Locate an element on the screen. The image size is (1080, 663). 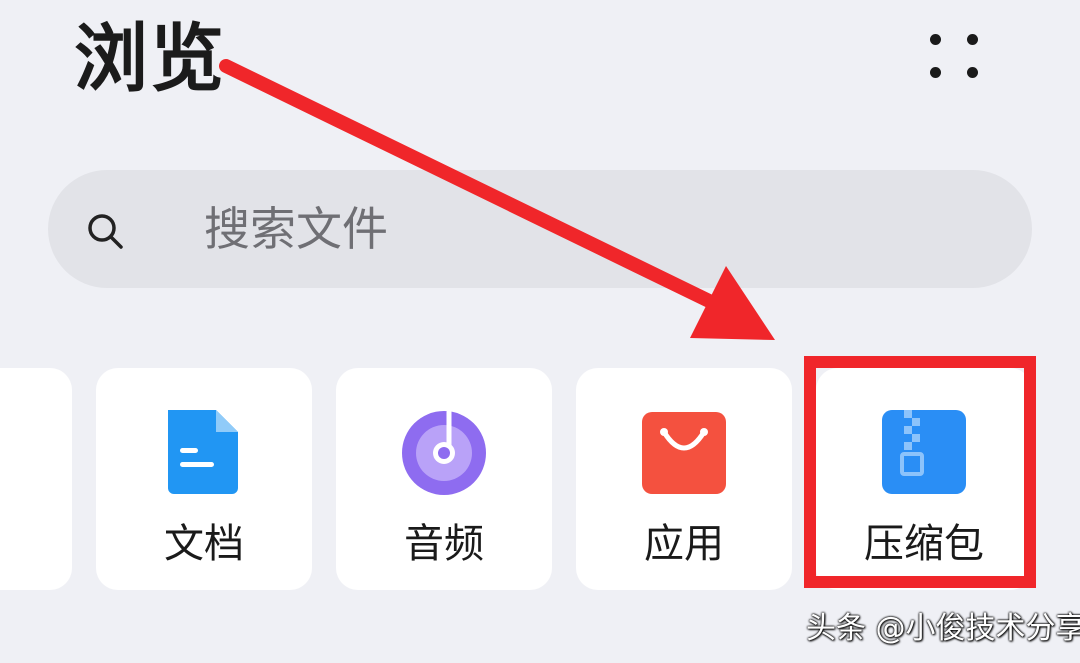
audio-disc-icon is located at coordinates (444, 452).